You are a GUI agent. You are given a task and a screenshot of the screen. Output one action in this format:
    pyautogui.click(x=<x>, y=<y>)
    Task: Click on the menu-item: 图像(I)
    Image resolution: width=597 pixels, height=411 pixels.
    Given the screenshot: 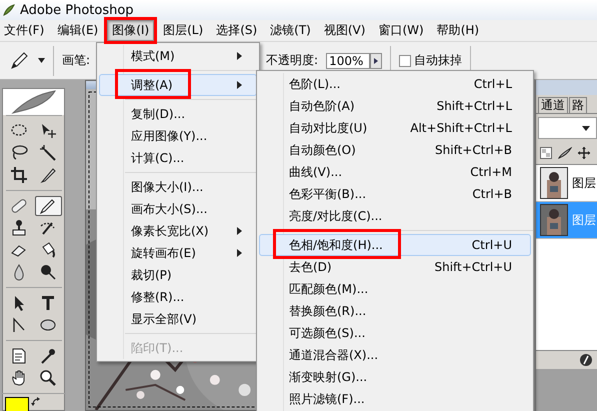 What is the action you would take?
    pyautogui.click(x=130, y=30)
    